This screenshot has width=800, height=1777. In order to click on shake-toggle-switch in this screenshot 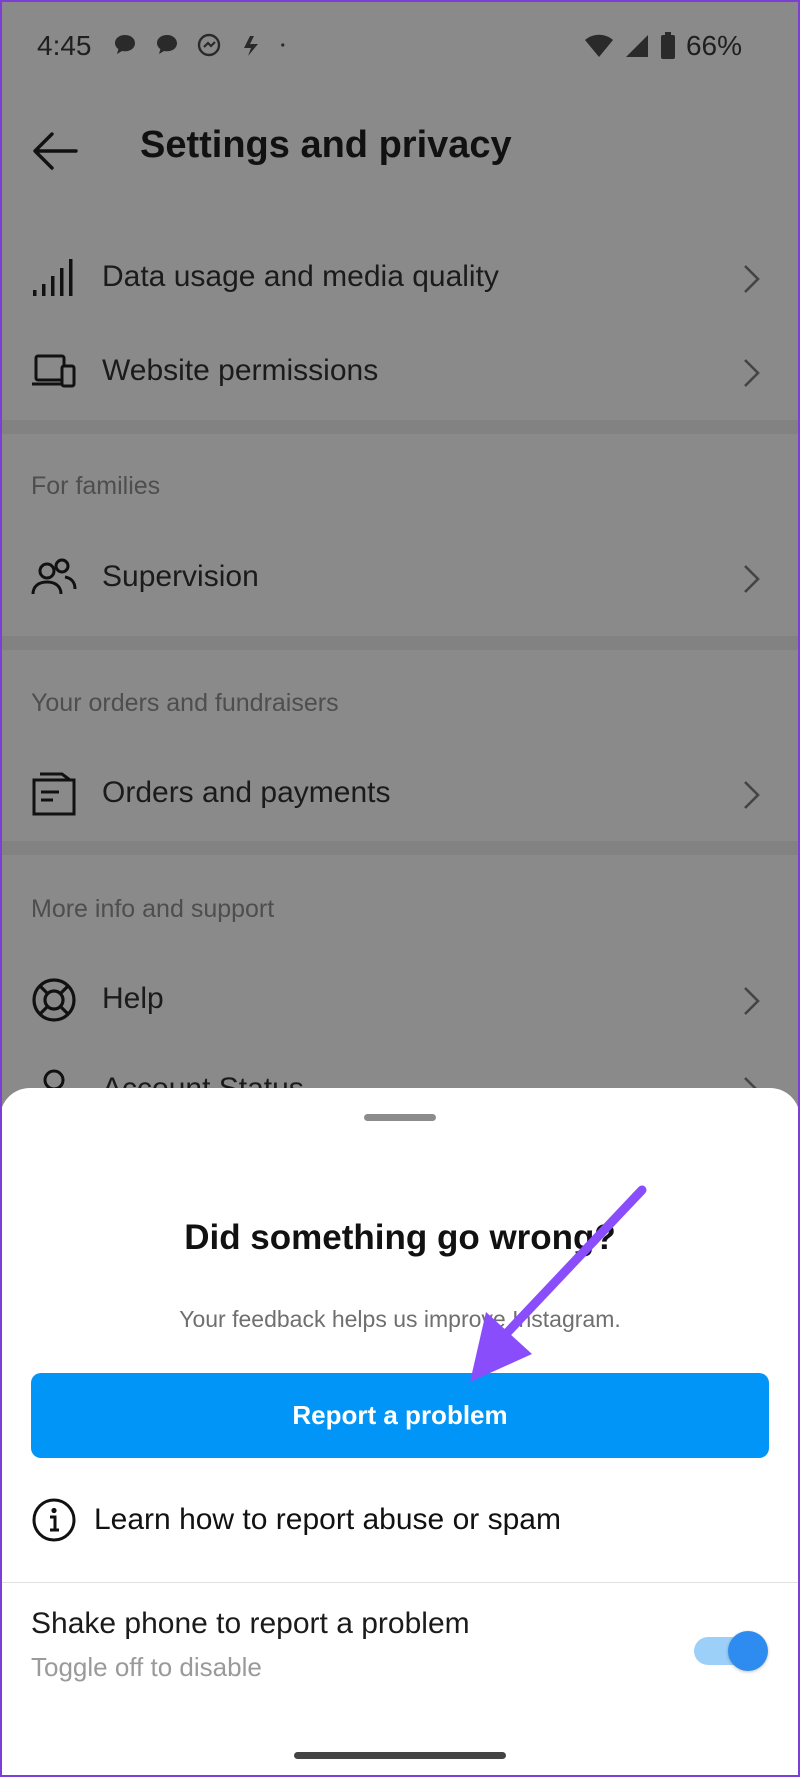, I will do `click(731, 1651)`.